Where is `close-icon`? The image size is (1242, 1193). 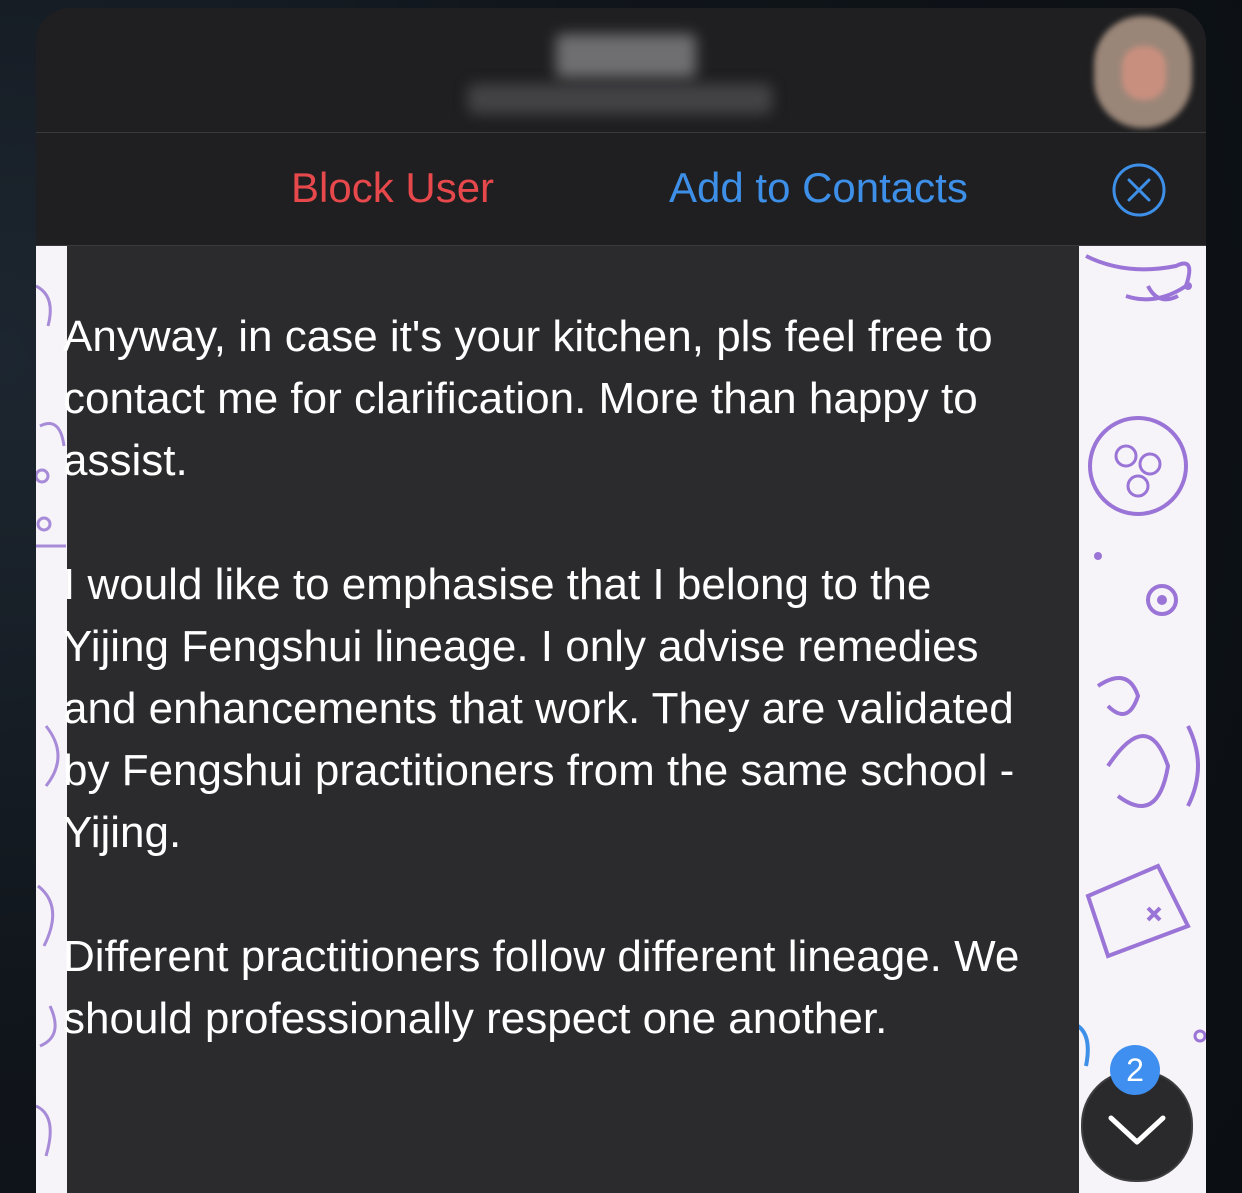
close-icon is located at coordinates (1139, 190).